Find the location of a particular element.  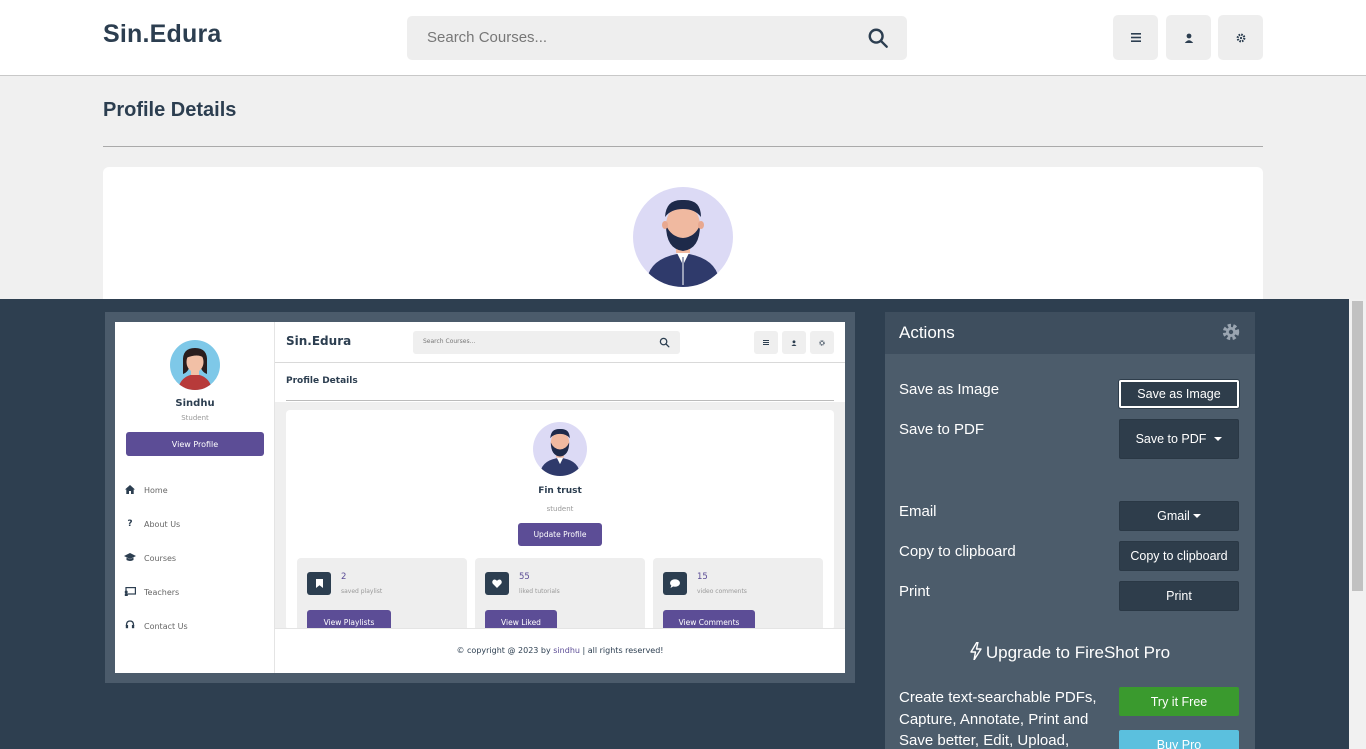

stat-label: liked tutorials is located at coordinates (539, 591).